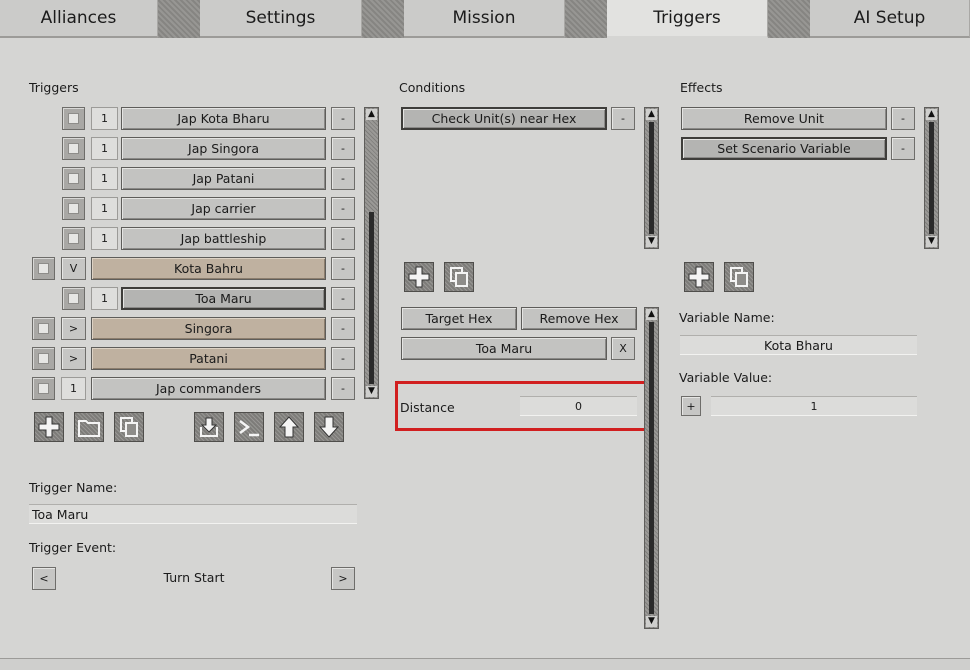 This screenshot has height=670, width=970. I want to click on triggers-heading: Triggers, so click(54, 87).